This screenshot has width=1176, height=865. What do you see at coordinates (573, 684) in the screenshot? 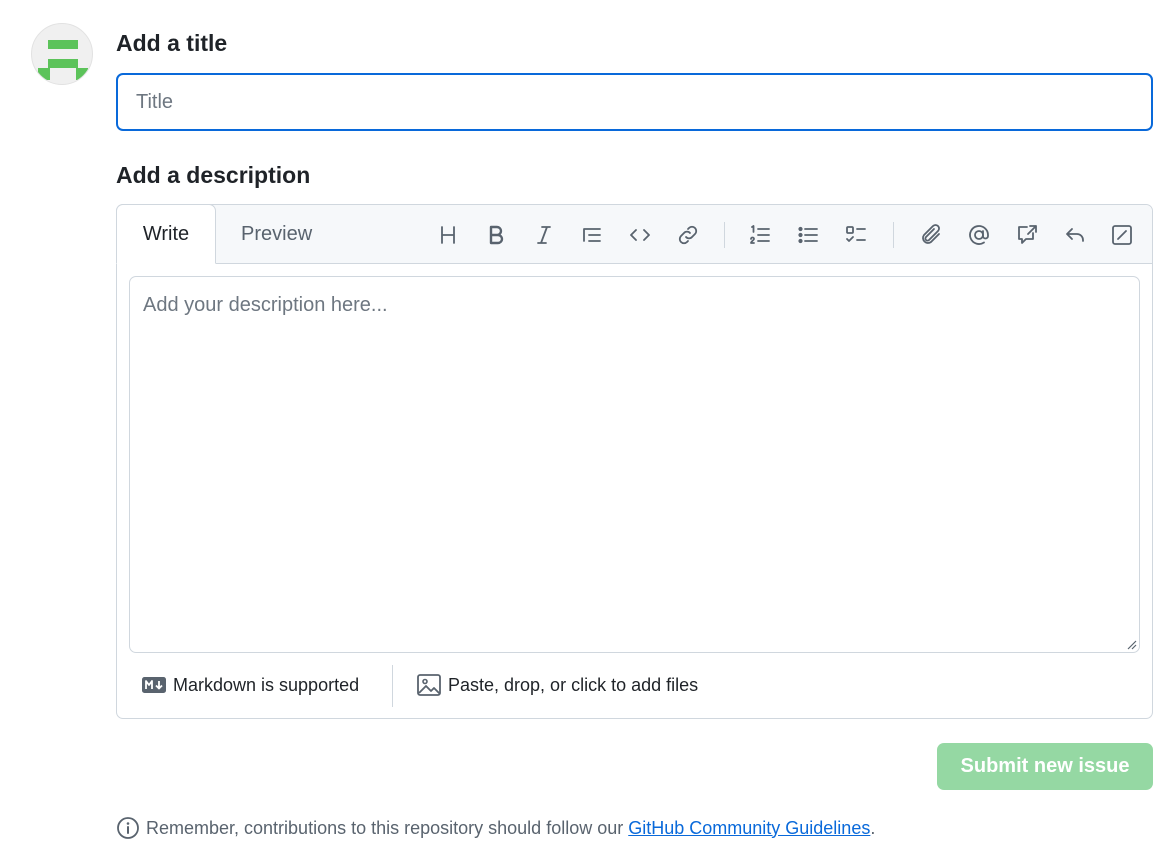
I see `add-files-label: Paste, drop, or click to add files` at bounding box center [573, 684].